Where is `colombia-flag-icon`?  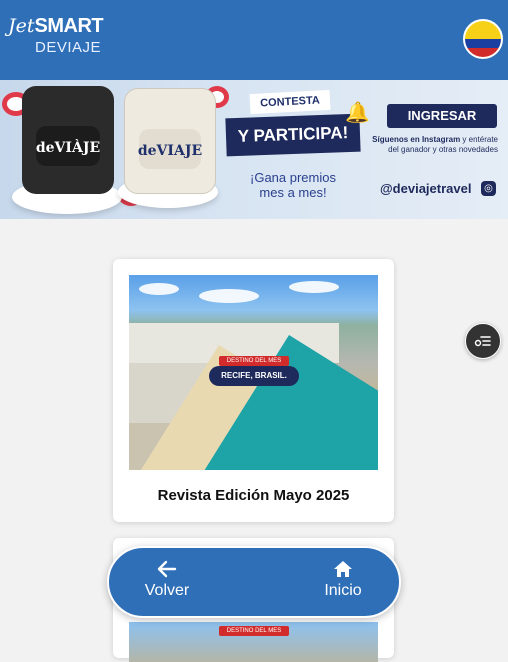 colombia-flag-icon is located at coordinates (483, 39).